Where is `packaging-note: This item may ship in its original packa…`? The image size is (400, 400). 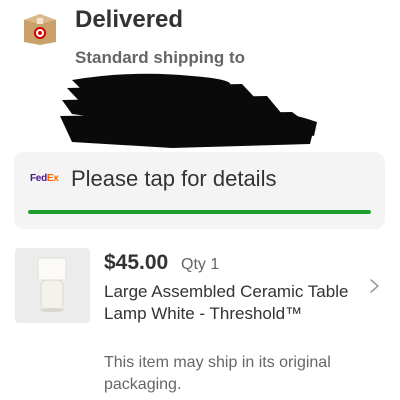 packaging-note: This item may ship in its original packa… is located at coordinates (217, 373).